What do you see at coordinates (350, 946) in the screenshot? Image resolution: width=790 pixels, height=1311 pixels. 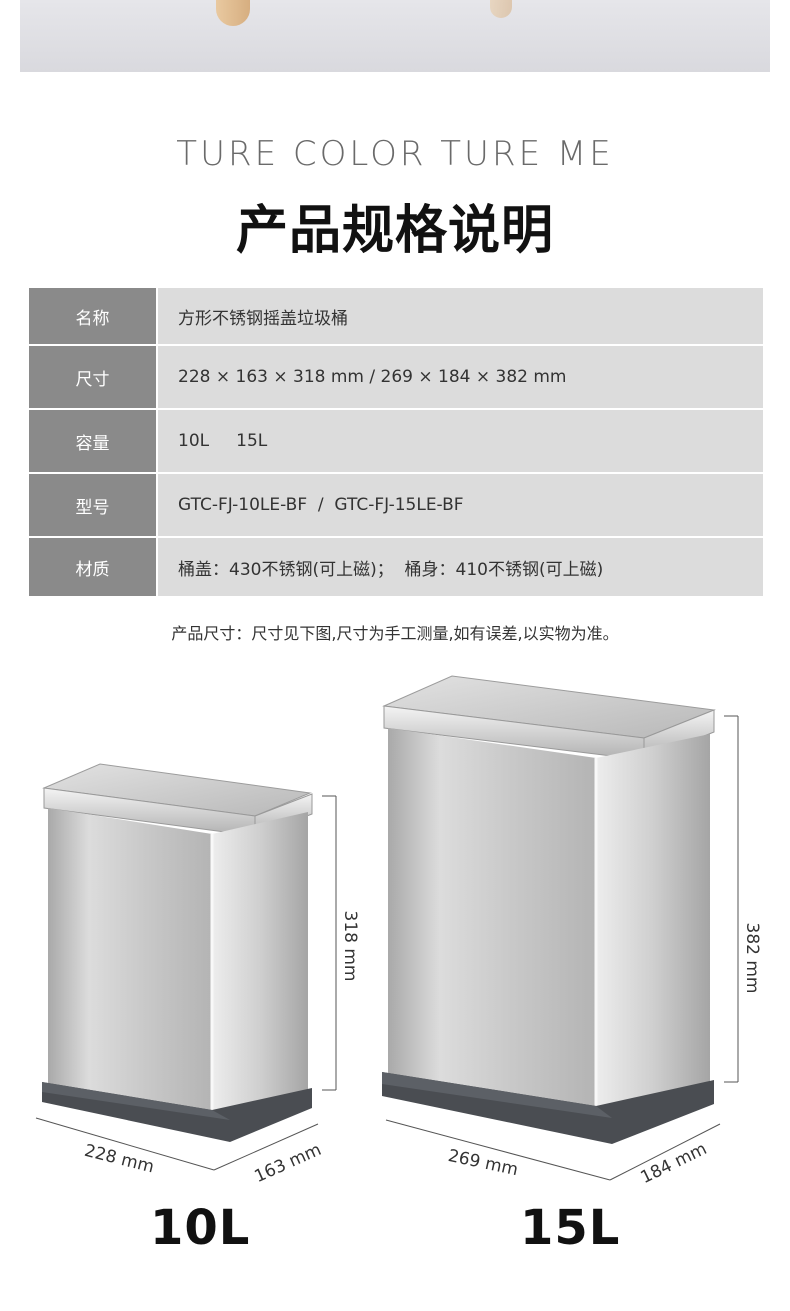 I see `bin-10l-height-label: 318 mm` at bounding box center [350, 946].